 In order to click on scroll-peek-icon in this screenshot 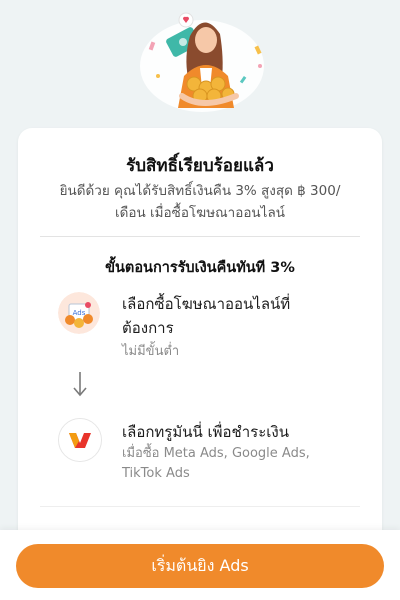, I will do `click(200, 528)`.